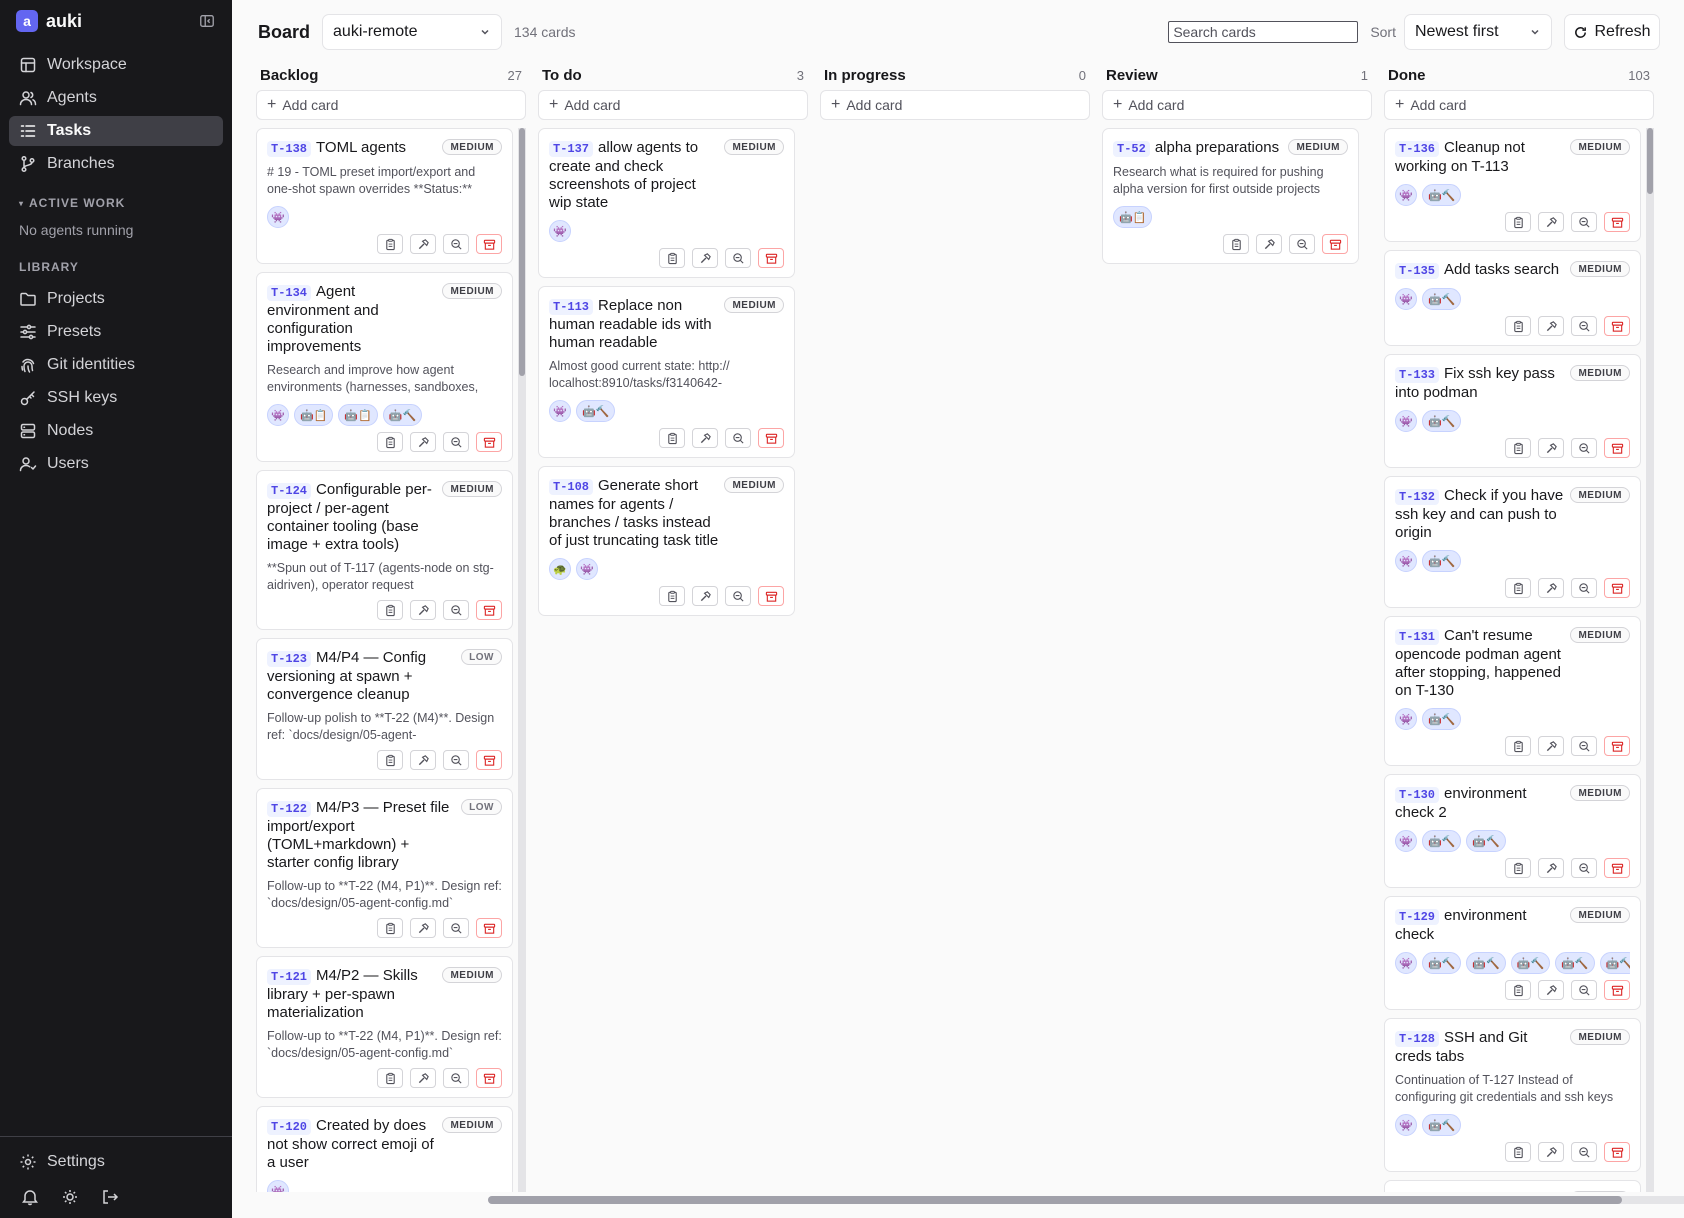 Image resolution: width=1684 pixels, height=1218 pixels. Describe the element at coordinates (1263, 32) in the screenshot. I see `search-input` at that location.